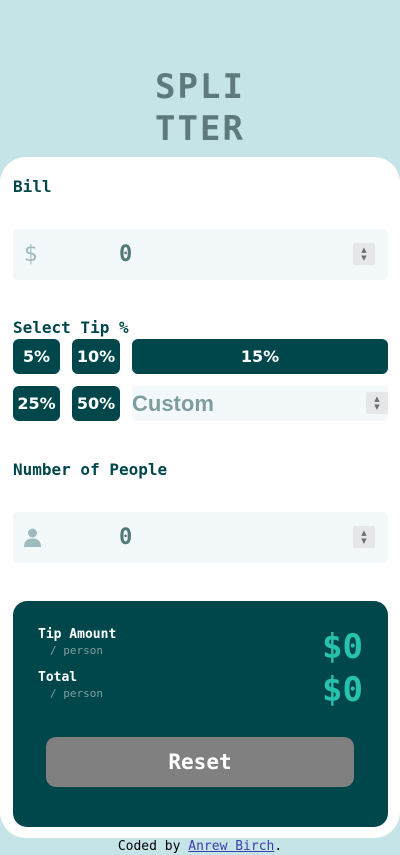 Image resolution: width=400 pixels, height=855 pixels. I want to click on tip-amount-sub: / person, so click(76, 650).